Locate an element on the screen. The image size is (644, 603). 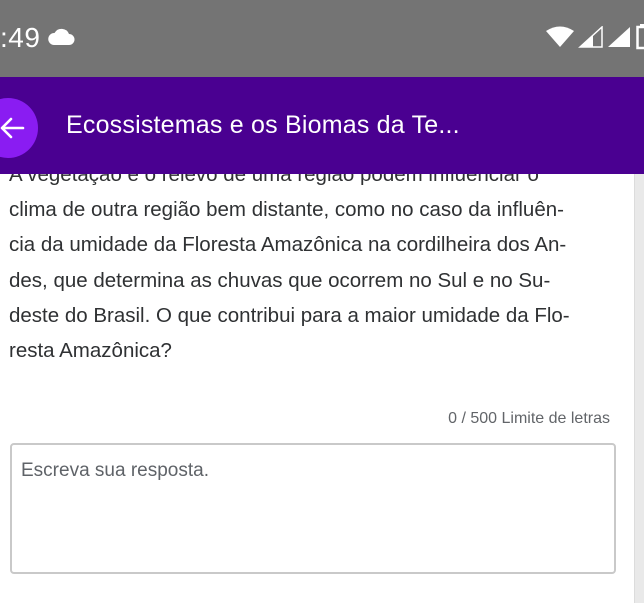
battery-icon is located at coordinates (640, 37).